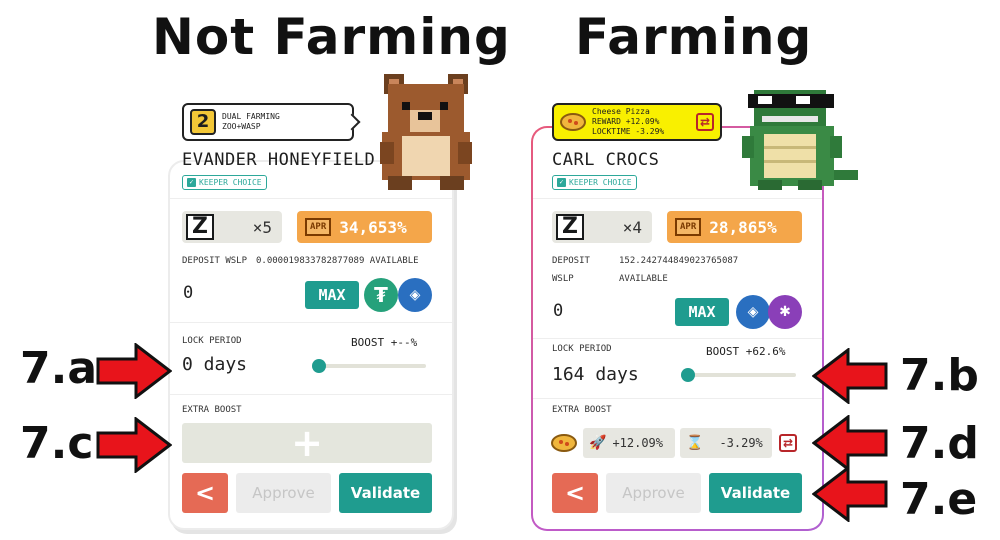 The image size is (1000, 540). What do you see at coordinates (57, 443) in the screenshot?
I see `annotation-7c: 7.c` at bounding box center [57, 443].